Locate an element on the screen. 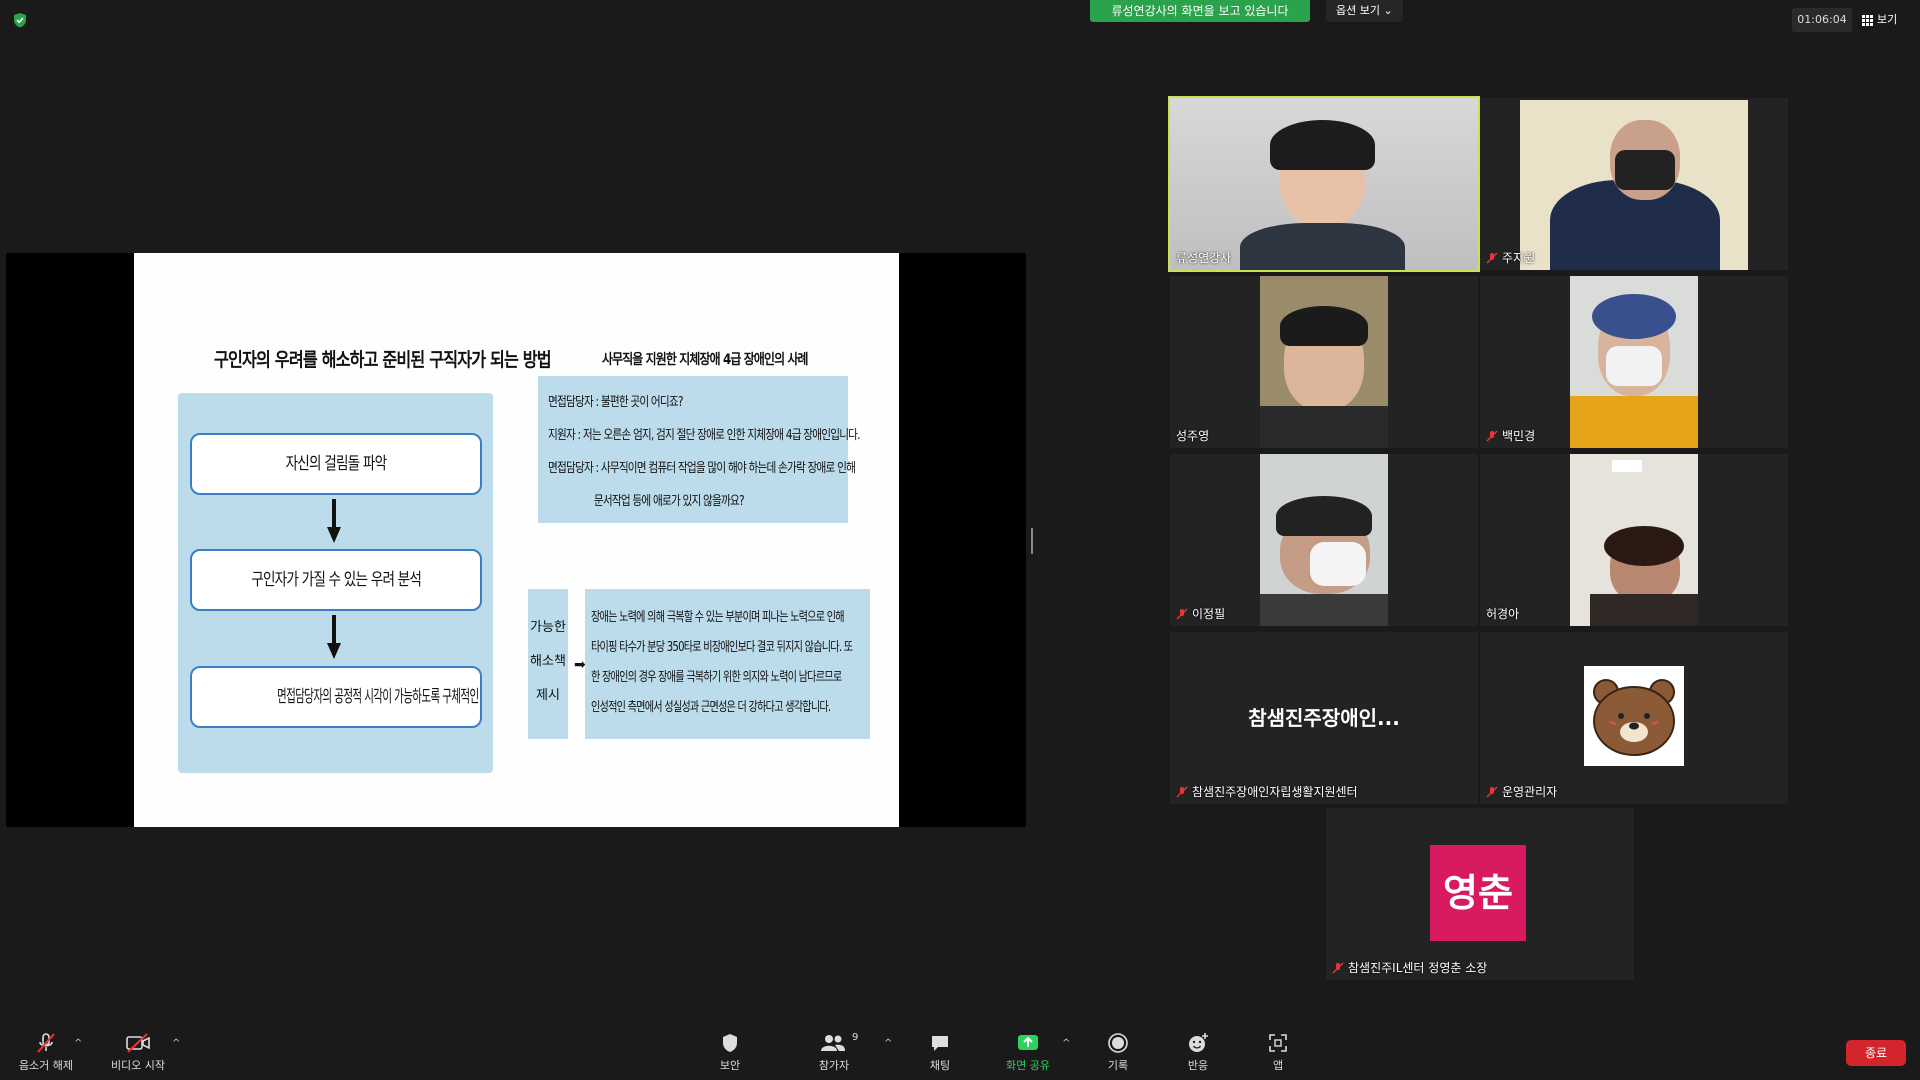 This screenshot has height=1080, width=1920. participant-name: 운영관리자 is located at coordinates (1521, 791).